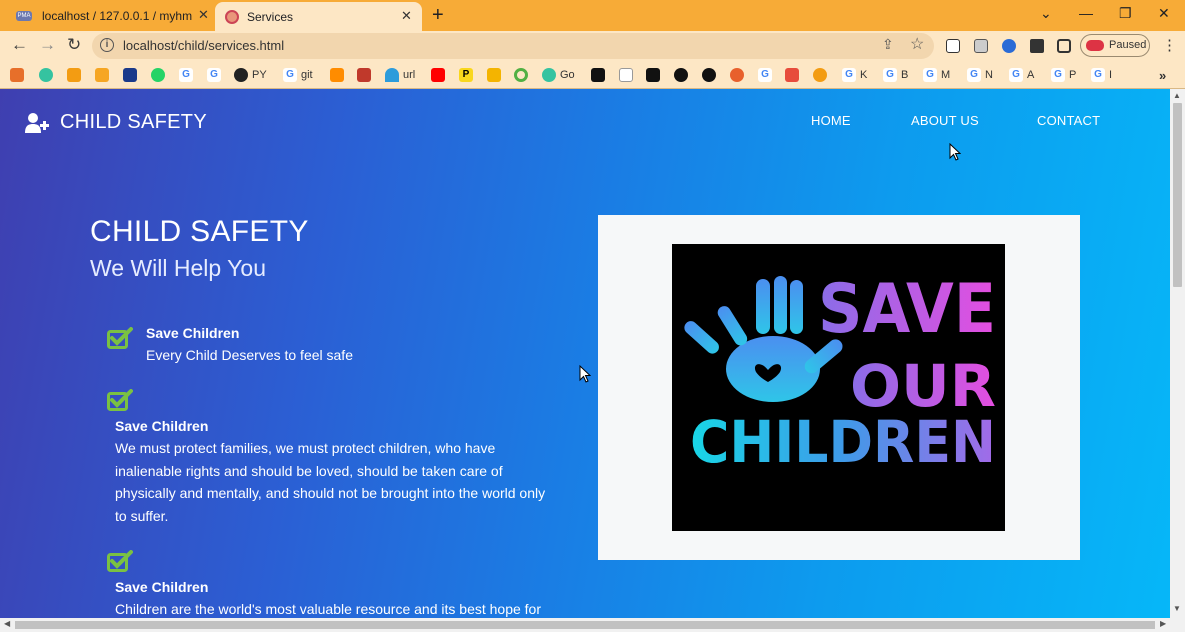 This screenshot has height=632, width=1185. Describe the element at coordinates (953, 46) in the screenshot. I see `panda-extension-icon` at that location.